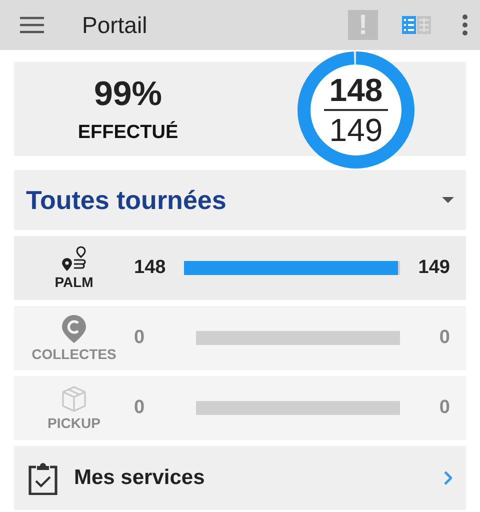  I want to click on more-options-icon, so click(465, 25).